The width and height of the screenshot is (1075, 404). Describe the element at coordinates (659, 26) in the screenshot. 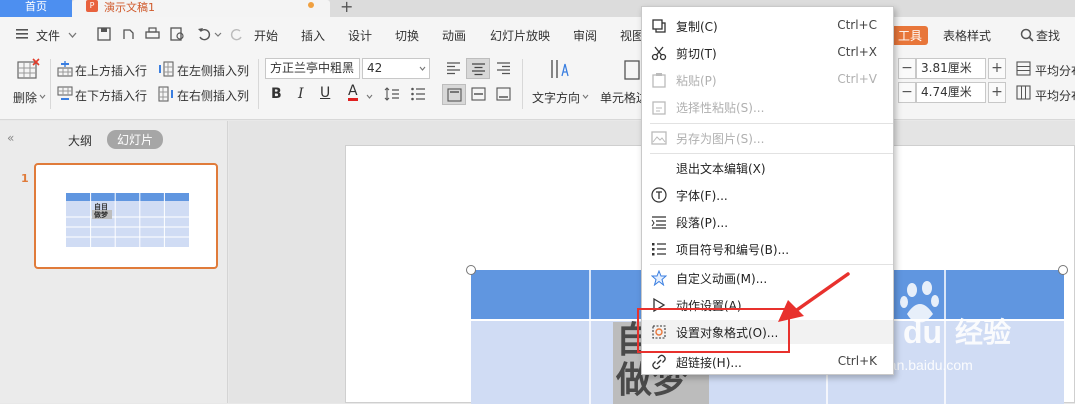

I see `copy-icon` at that location.